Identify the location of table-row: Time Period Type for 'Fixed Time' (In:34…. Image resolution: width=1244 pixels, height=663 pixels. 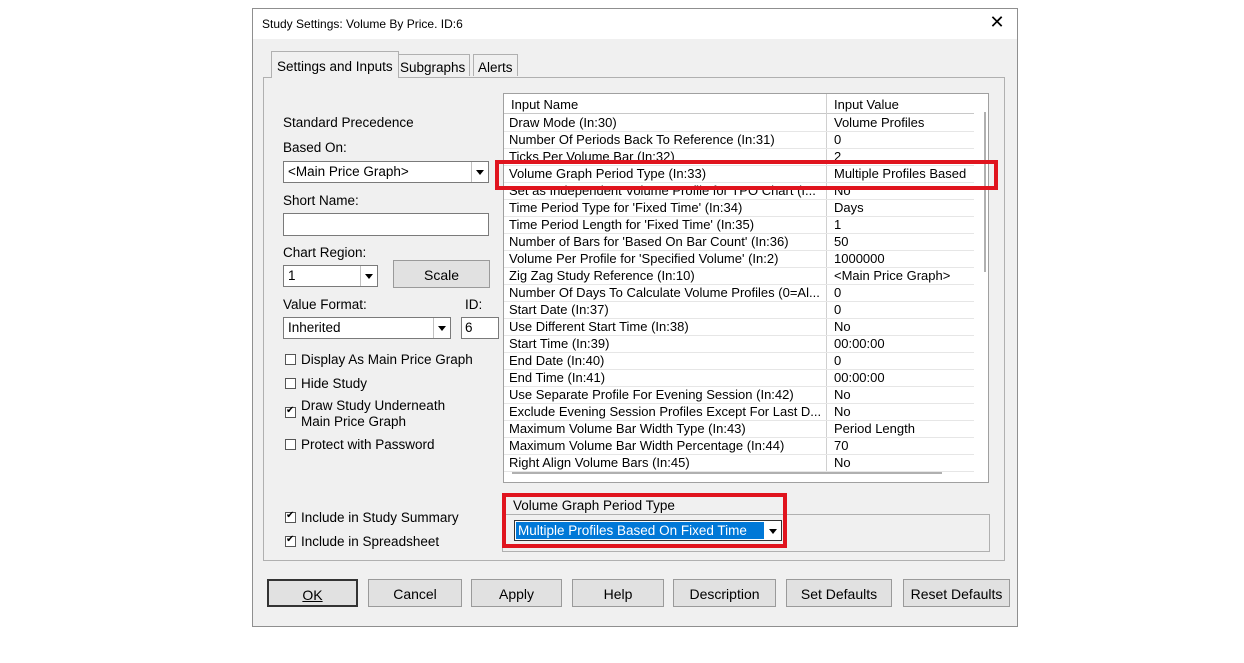
(739, 208).